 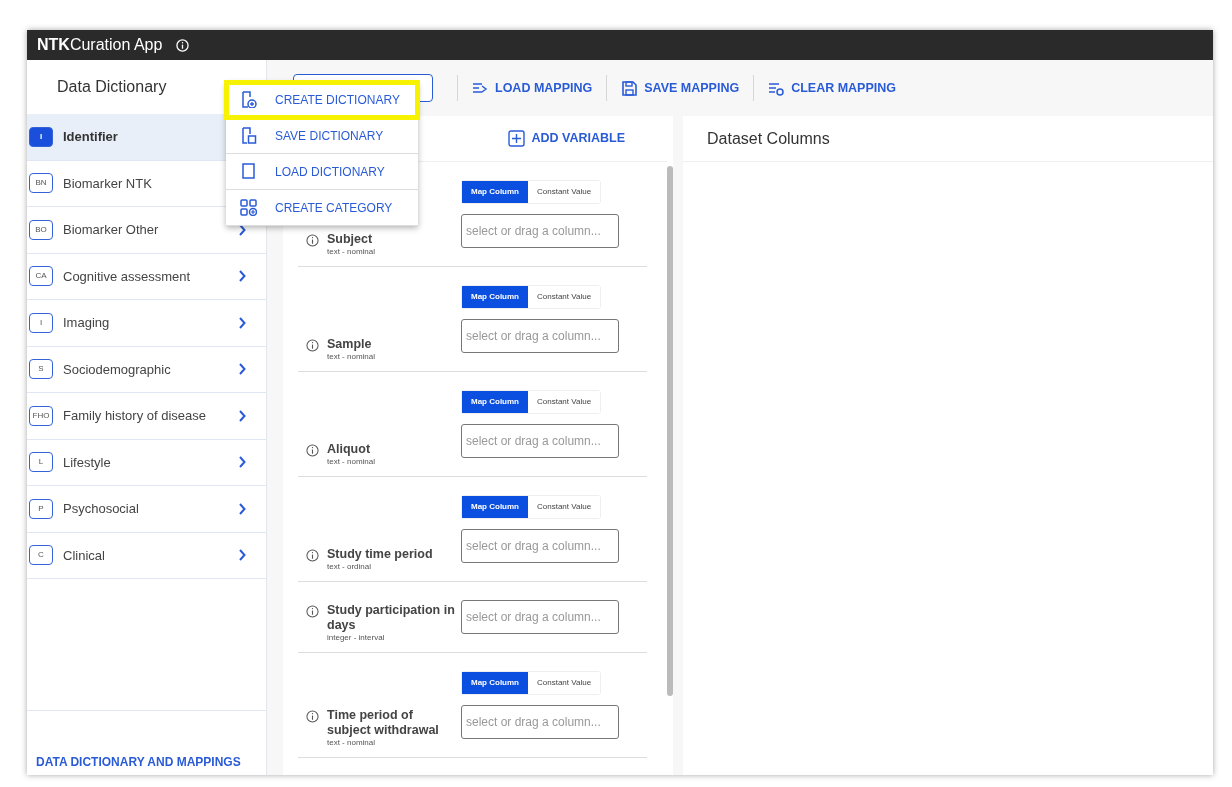 I want to click on sidebar-item: FHO Family history of disease, so click(x=146, y=416).